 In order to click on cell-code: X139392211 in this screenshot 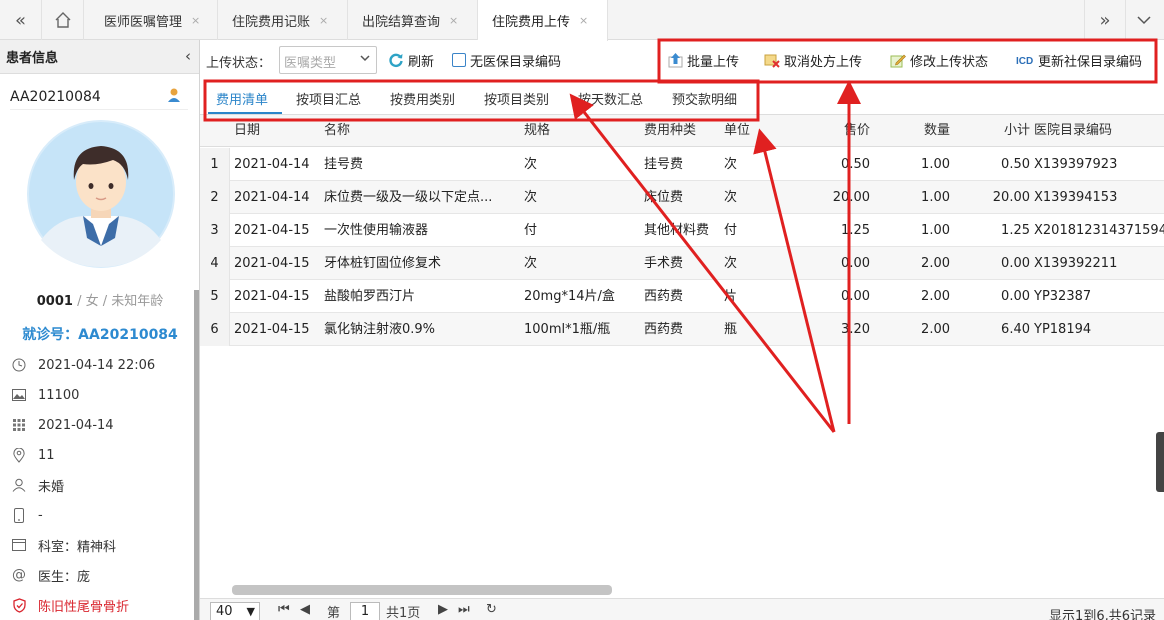, I will do `click(1076, 263)`.